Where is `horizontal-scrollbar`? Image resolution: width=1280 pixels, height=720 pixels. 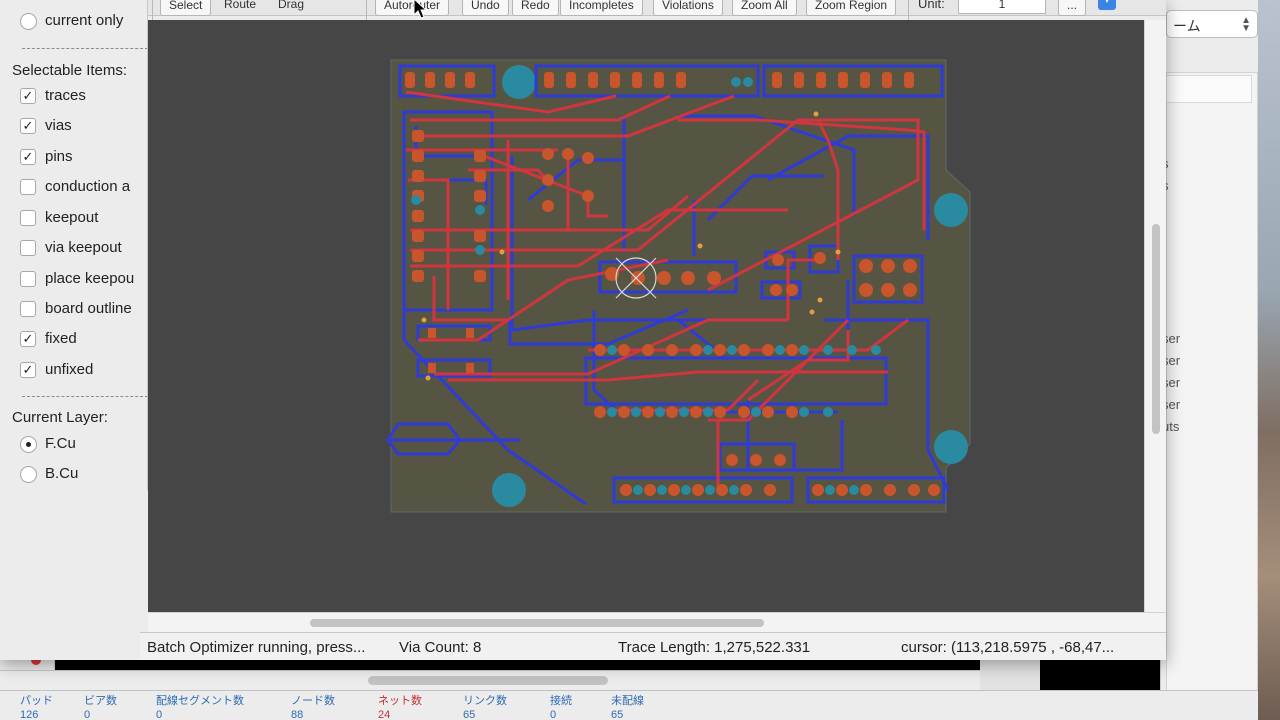
horizontal-scrollbar is located at coordinates (657, 622).